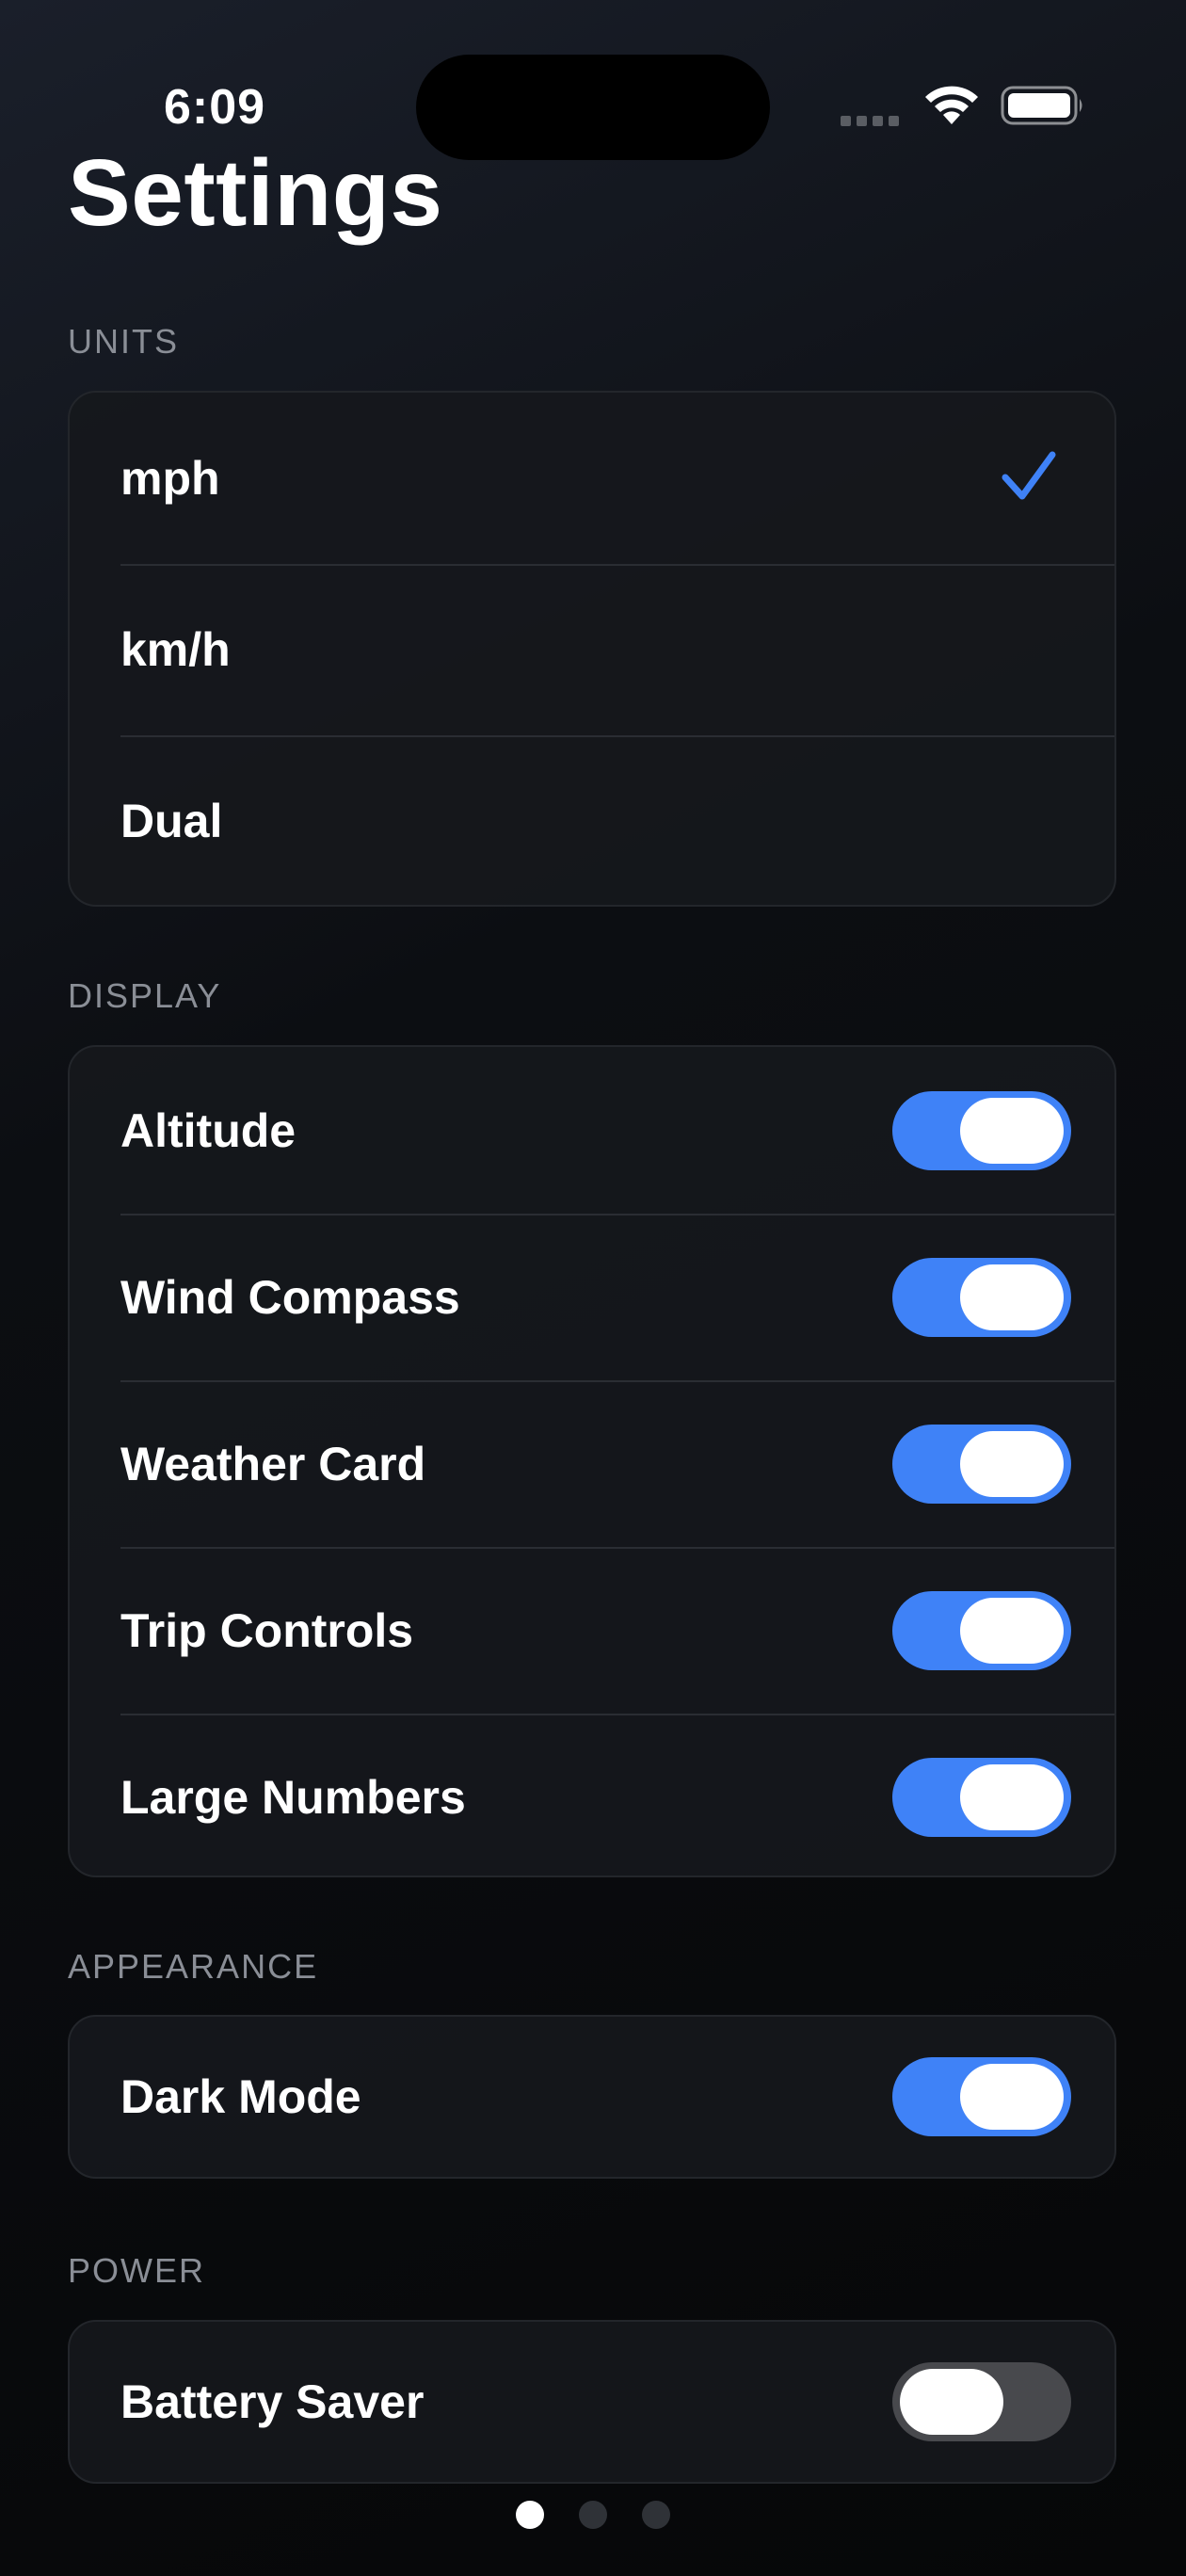  Describe the element at coordinates (592, 1463) in the screenshot. I see `display-row-weather-card: Weather Card` at that location.